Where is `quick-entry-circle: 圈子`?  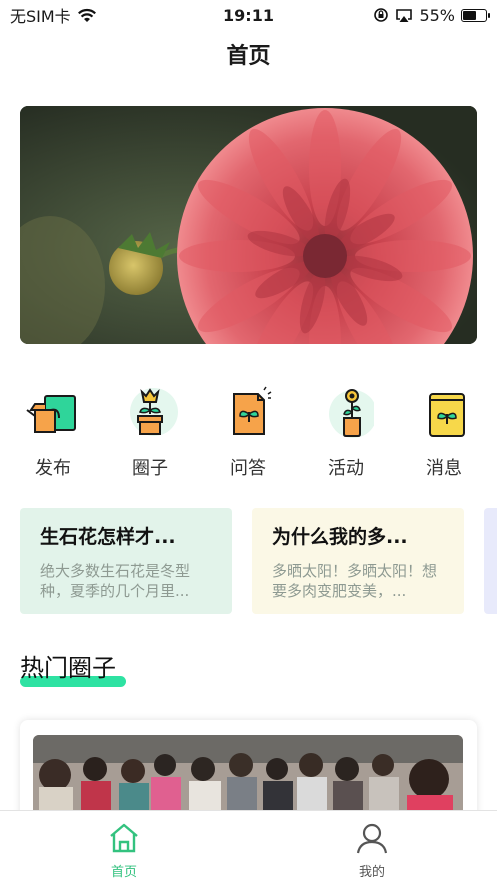
quick-entry-circle: 圈子 is located at coordinates (150, 432).